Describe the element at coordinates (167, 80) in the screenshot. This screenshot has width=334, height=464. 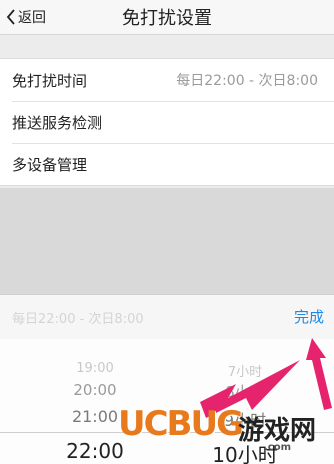
I see `setting-row-dnd-time: 免打扰时间 每日22:00 - 次日8:00` at that location.